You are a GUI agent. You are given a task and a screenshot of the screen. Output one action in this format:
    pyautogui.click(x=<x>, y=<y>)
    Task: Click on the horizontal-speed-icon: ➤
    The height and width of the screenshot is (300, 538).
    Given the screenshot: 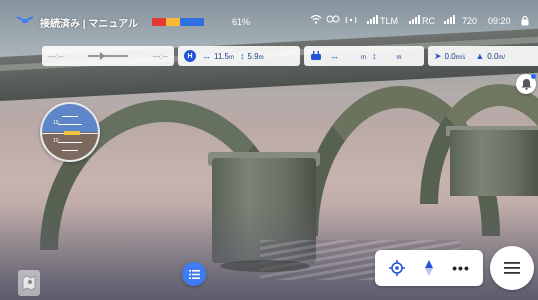 What is the action you would take?
    pyautogui.click(x=438, y=55)
    